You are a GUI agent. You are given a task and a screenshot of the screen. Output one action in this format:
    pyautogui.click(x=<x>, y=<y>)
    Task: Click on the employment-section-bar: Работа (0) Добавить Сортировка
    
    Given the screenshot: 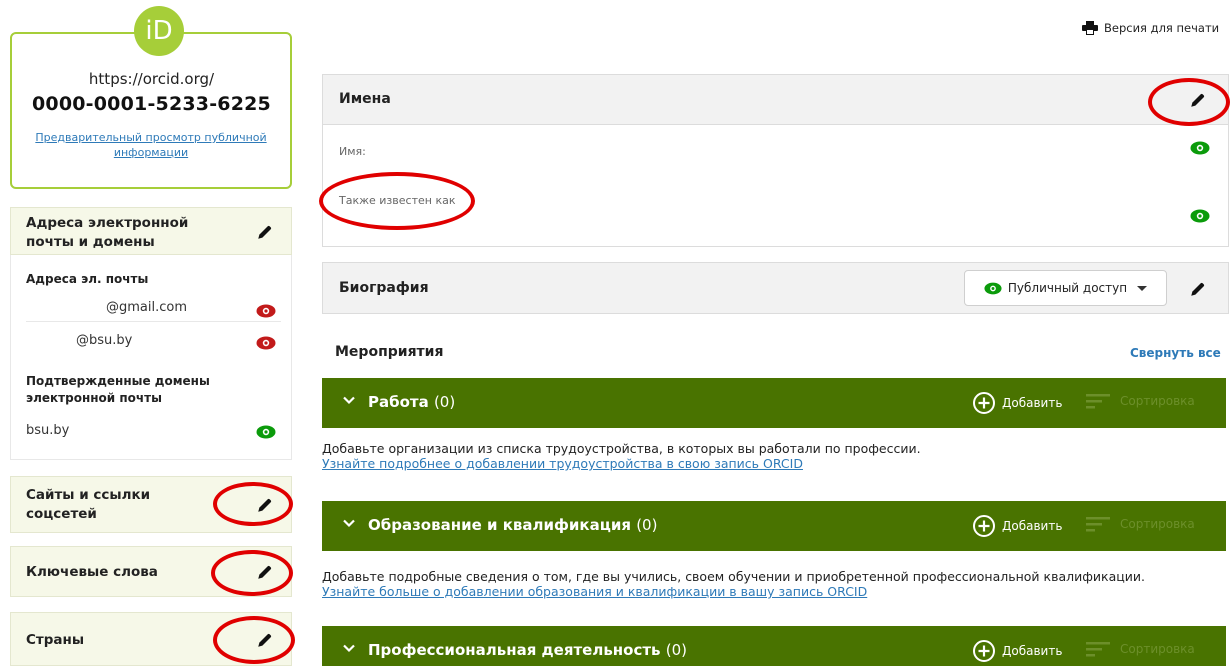 What is the action you would take?
    pyautogui.click(x=774, y=403)
    